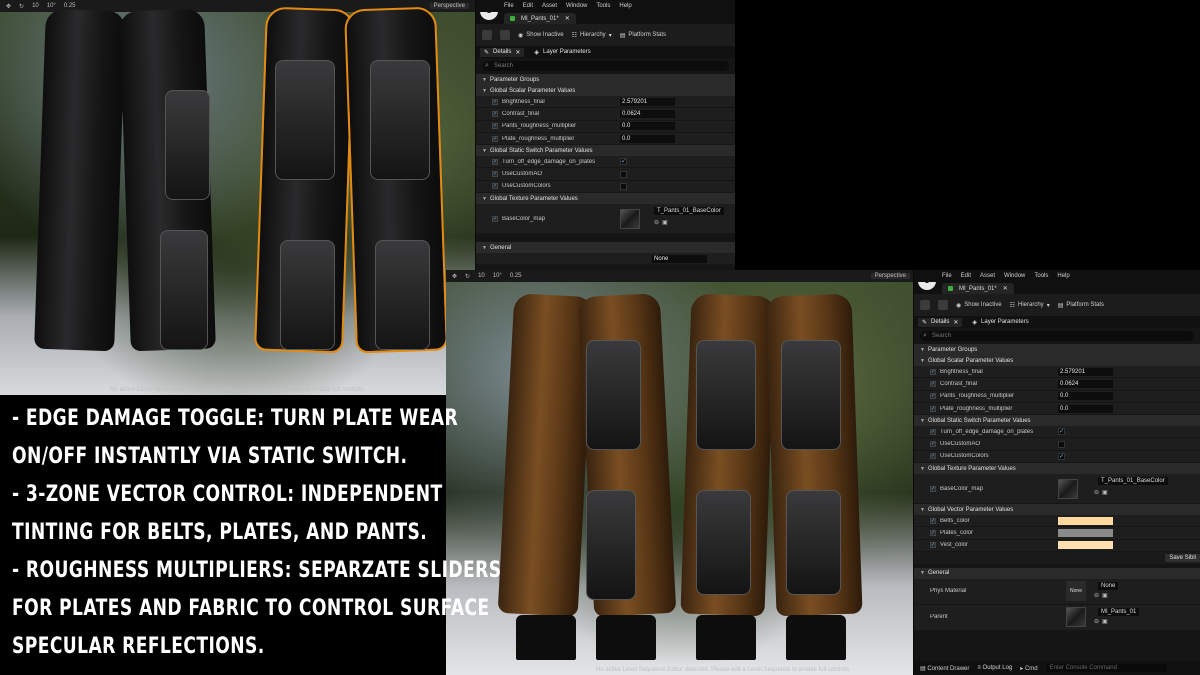 Image resolution: width=1200 pixels, height=675 pixels. I want to click on cmd-dropdown: ▸ Cmd, so click(1028, 668).